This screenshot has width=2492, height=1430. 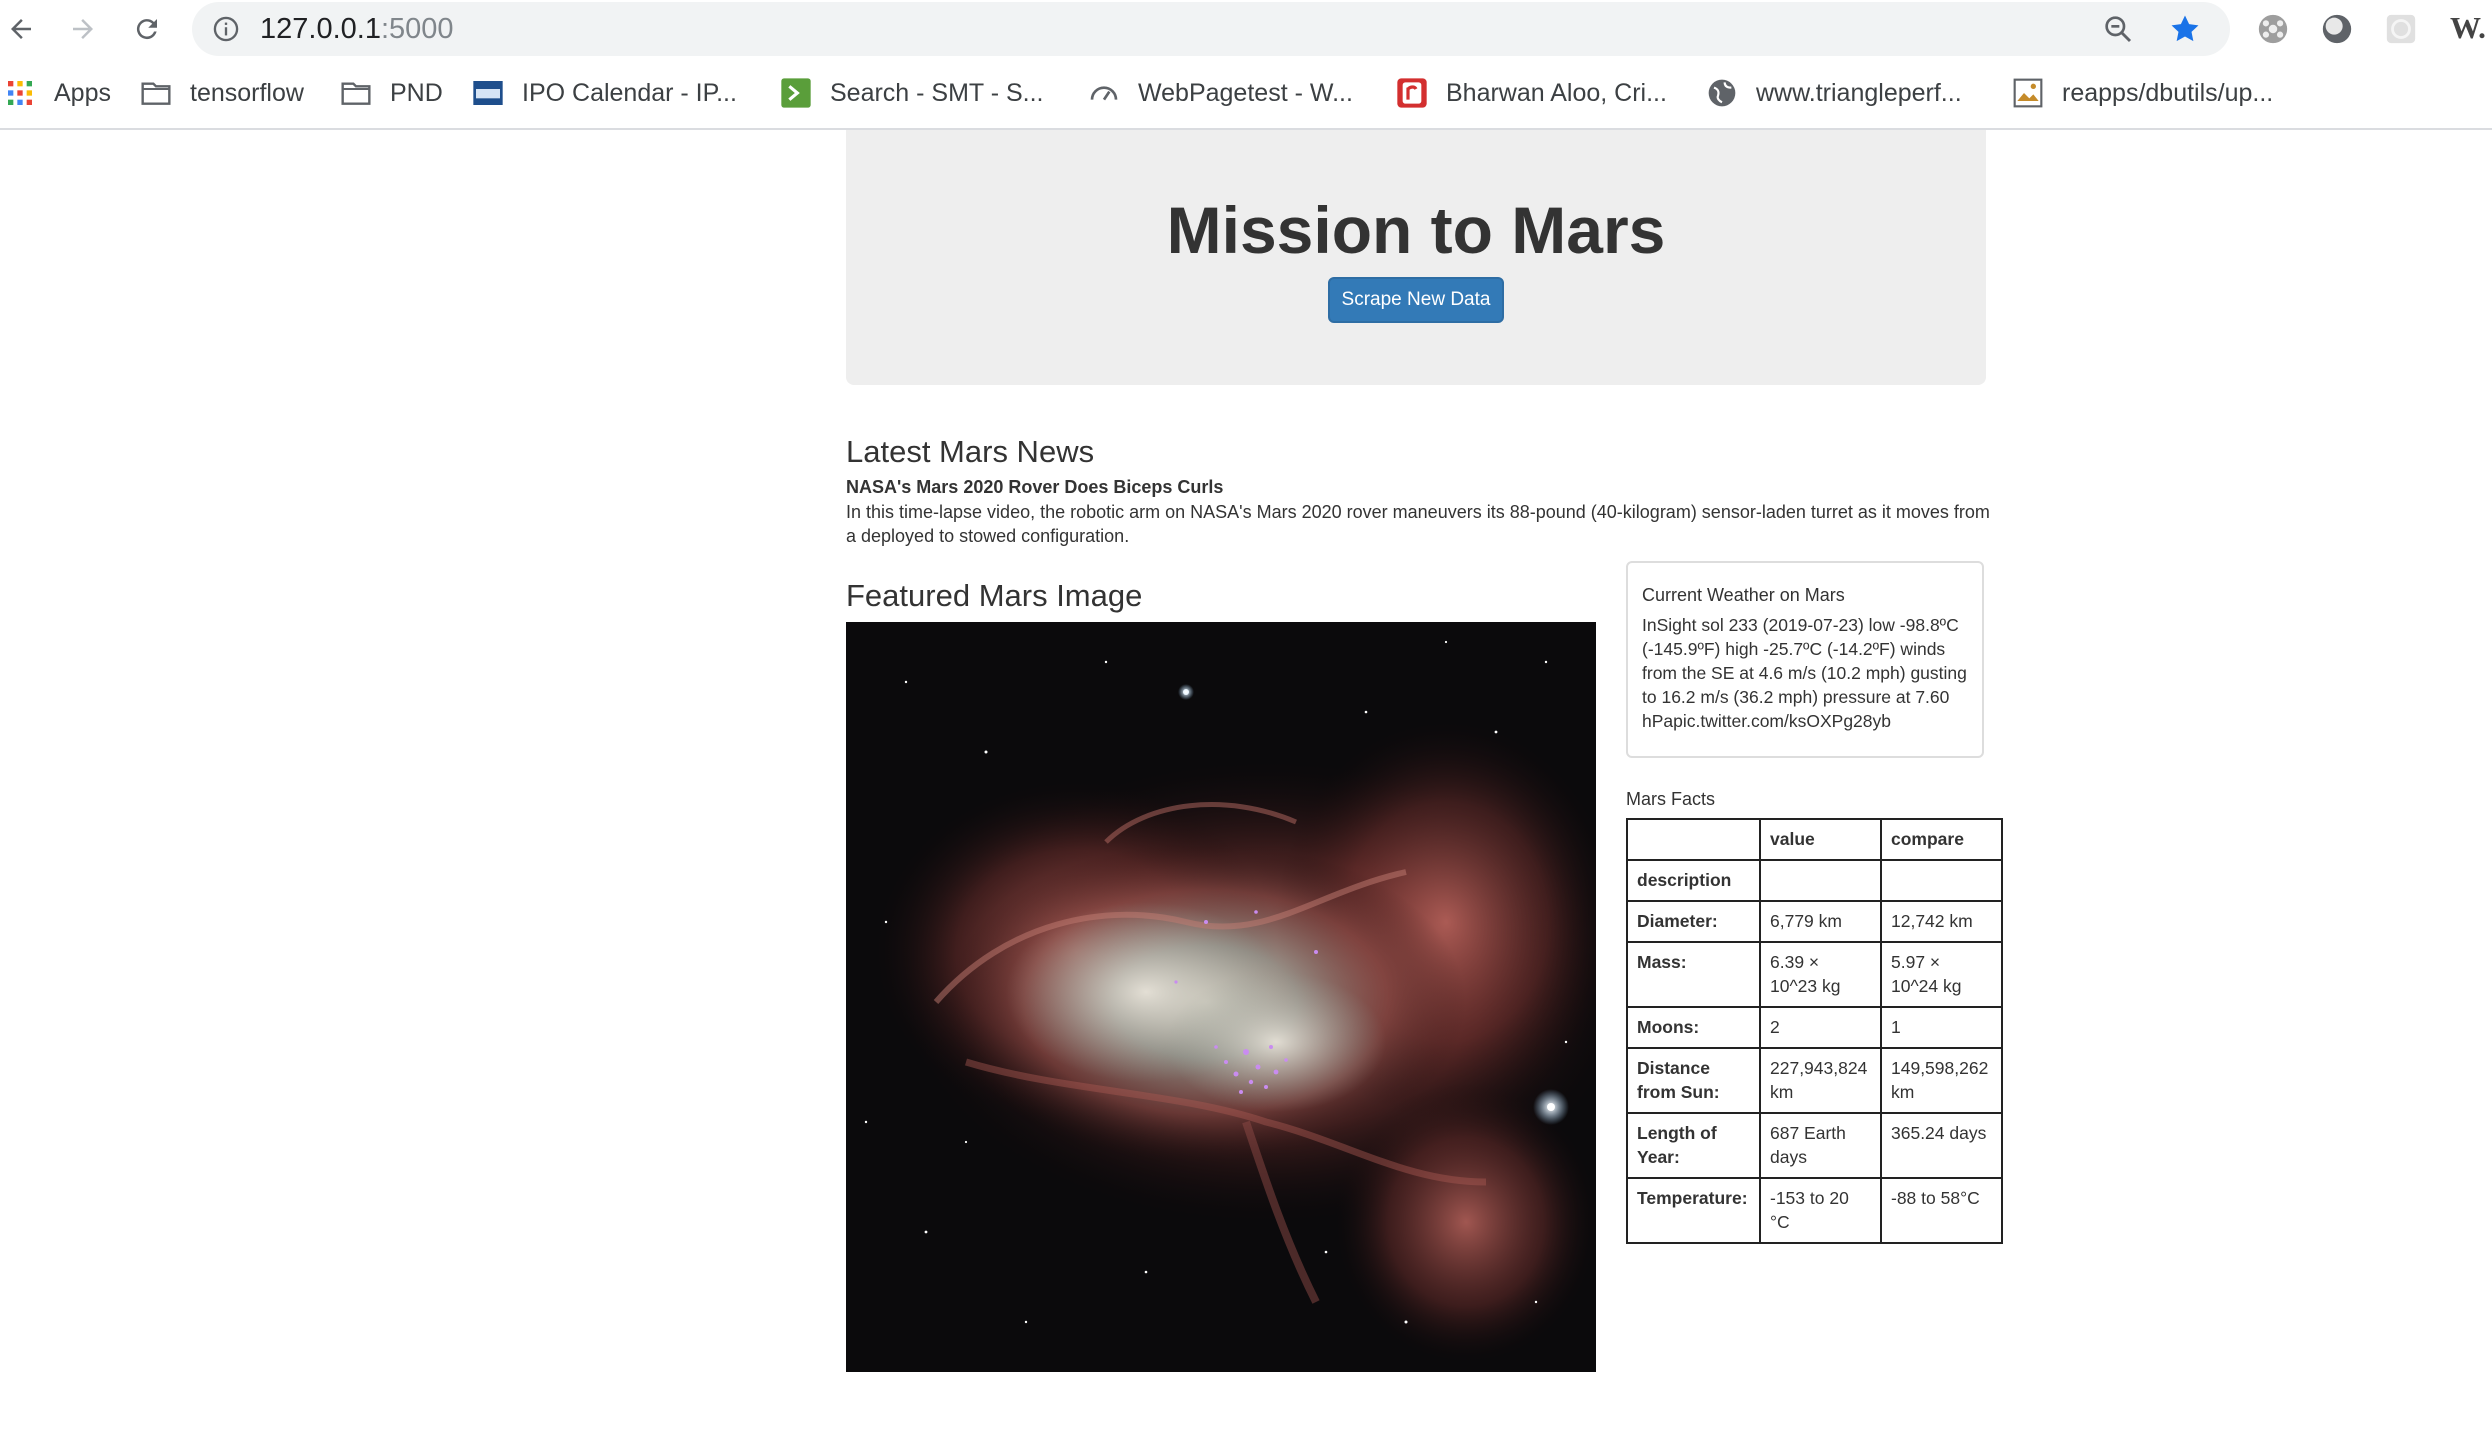 I want to click on featured-image-heading: Featured Mars Image, so click(x=994, y=595).